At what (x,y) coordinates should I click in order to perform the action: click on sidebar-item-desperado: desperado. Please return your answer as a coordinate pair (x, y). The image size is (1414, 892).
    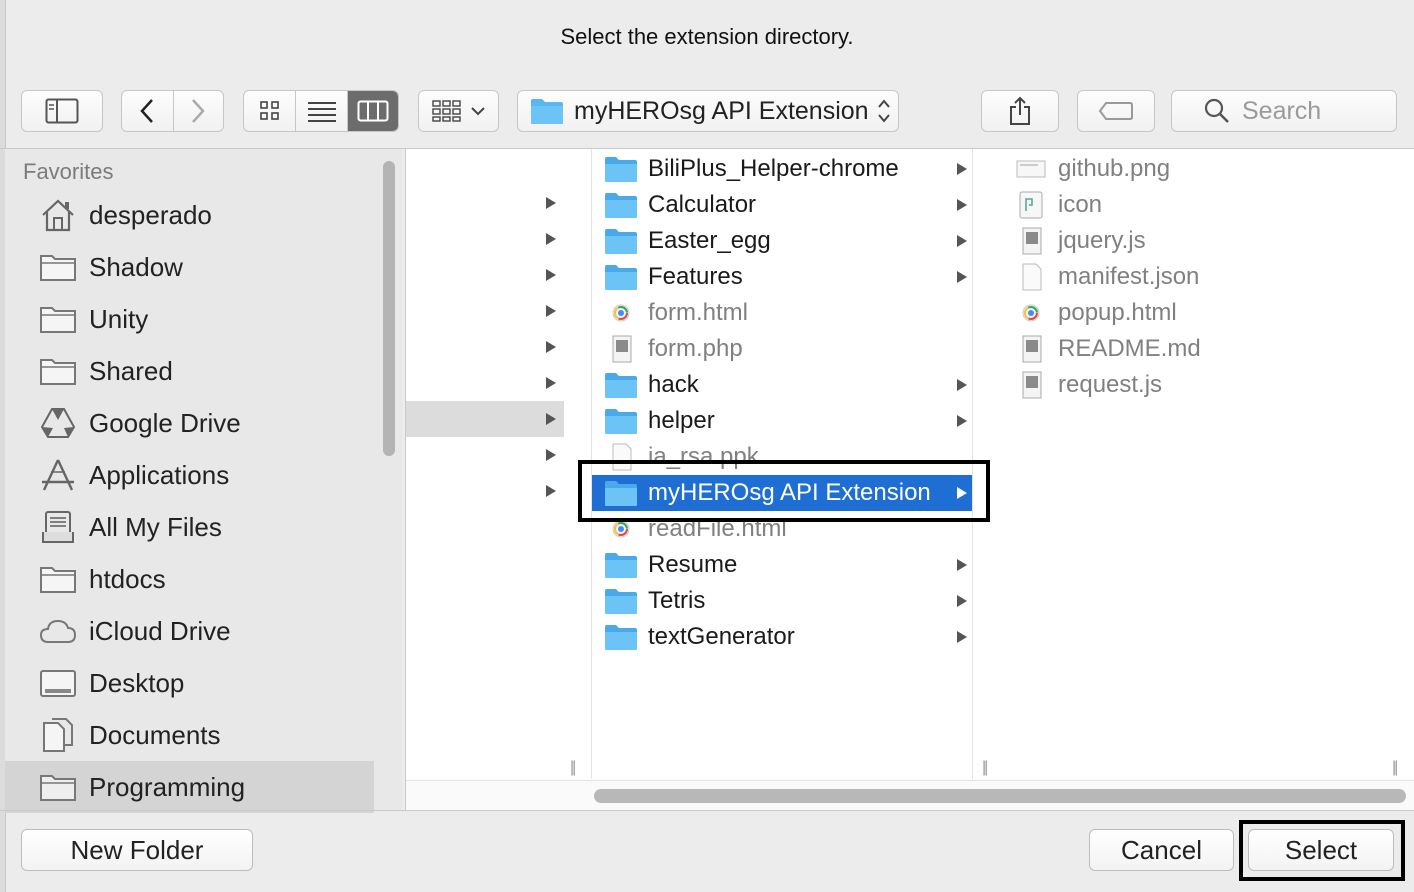
    Looking at the image, I should click on (189, 215).